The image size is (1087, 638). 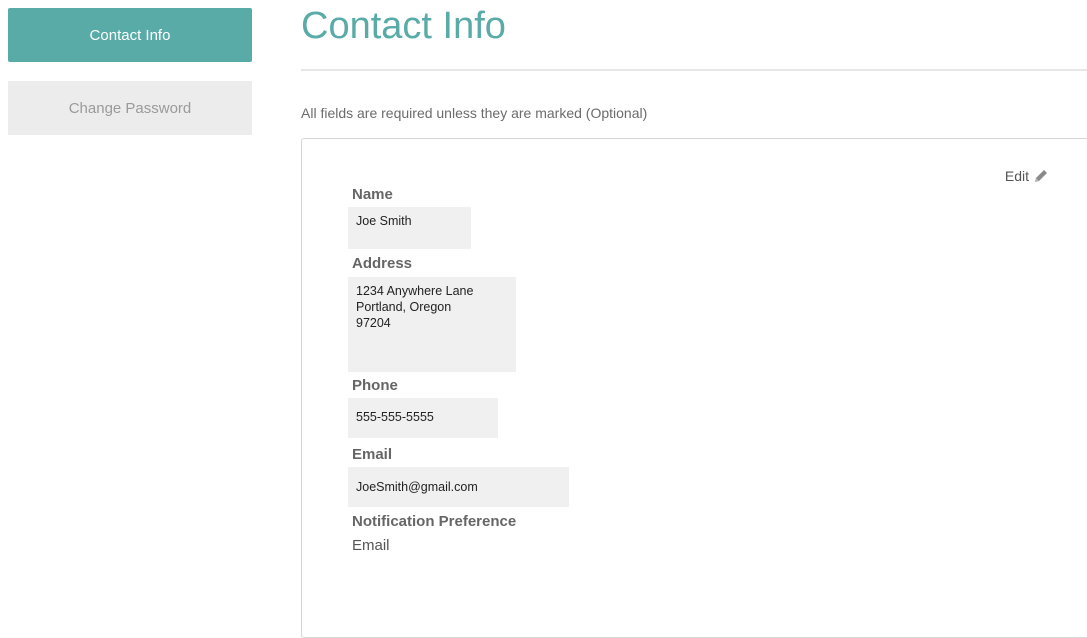 What do you see at coordinates (372, 194) in the screenshot?
I see `name-label: Name` at bounding box center [372, 194].